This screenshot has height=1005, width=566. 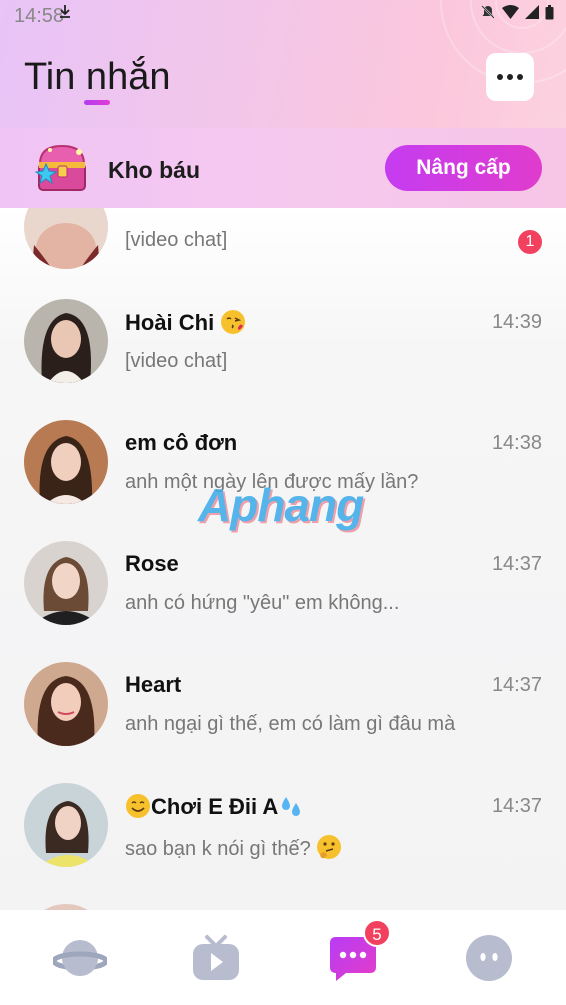 I want to click on treasure-chest-icon, so click(x=60, y=167).